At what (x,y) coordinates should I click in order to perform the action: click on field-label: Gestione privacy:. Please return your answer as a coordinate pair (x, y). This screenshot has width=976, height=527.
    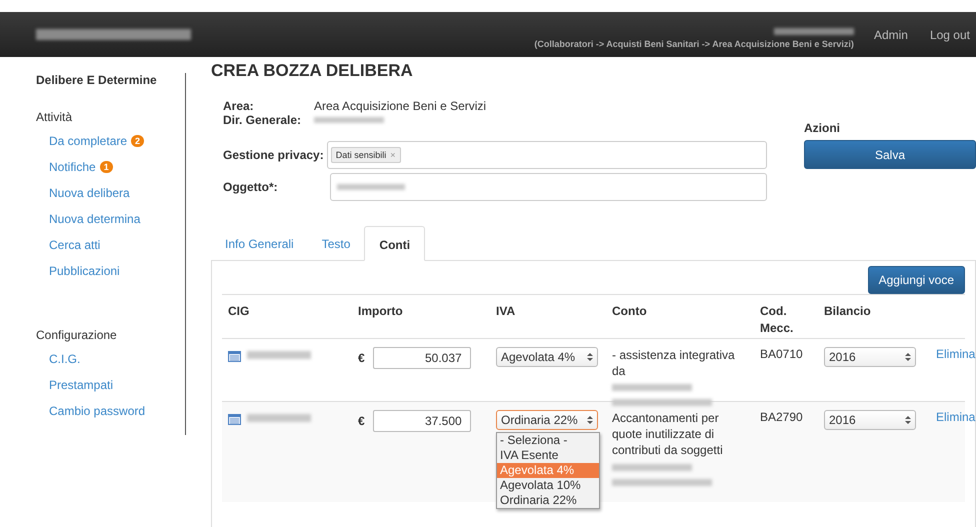
    Looking at the image, I should click on (273, 155).